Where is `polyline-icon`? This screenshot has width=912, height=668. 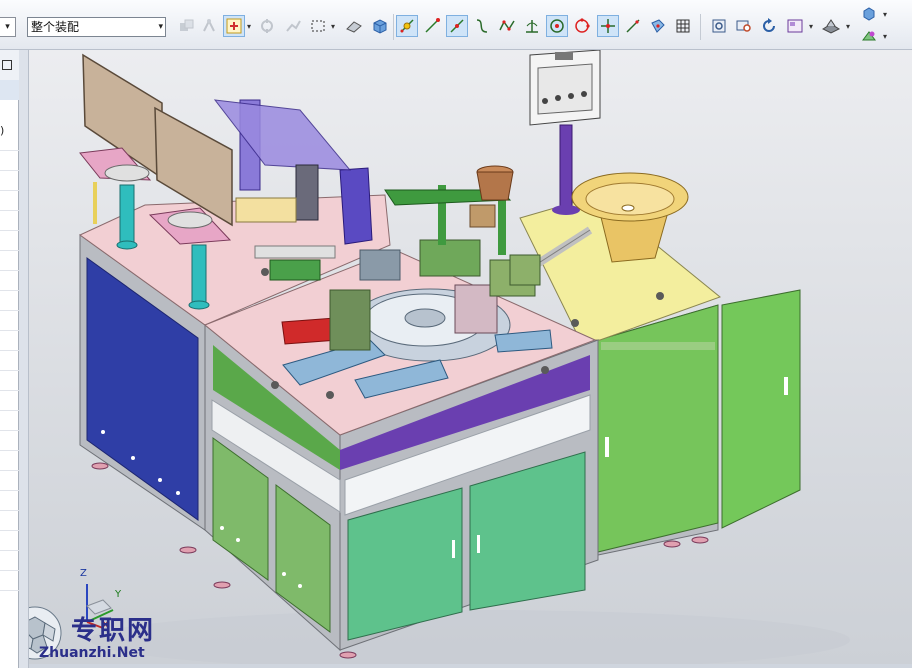 polyline-icon is located at coordinates (507, 26).